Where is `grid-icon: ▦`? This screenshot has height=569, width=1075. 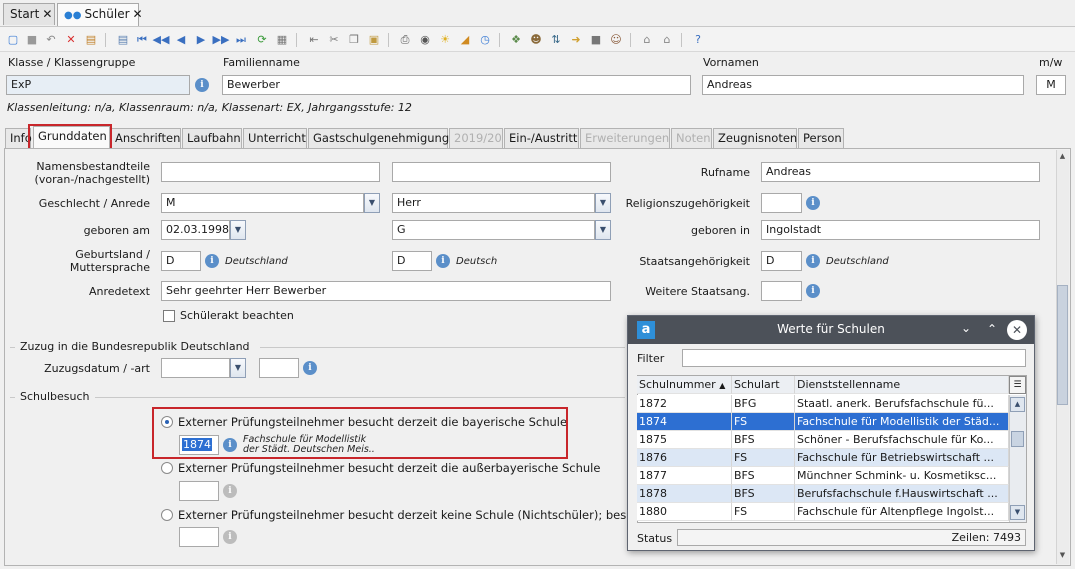 grid-icon: ▦ is located at coordinates (282, 40).